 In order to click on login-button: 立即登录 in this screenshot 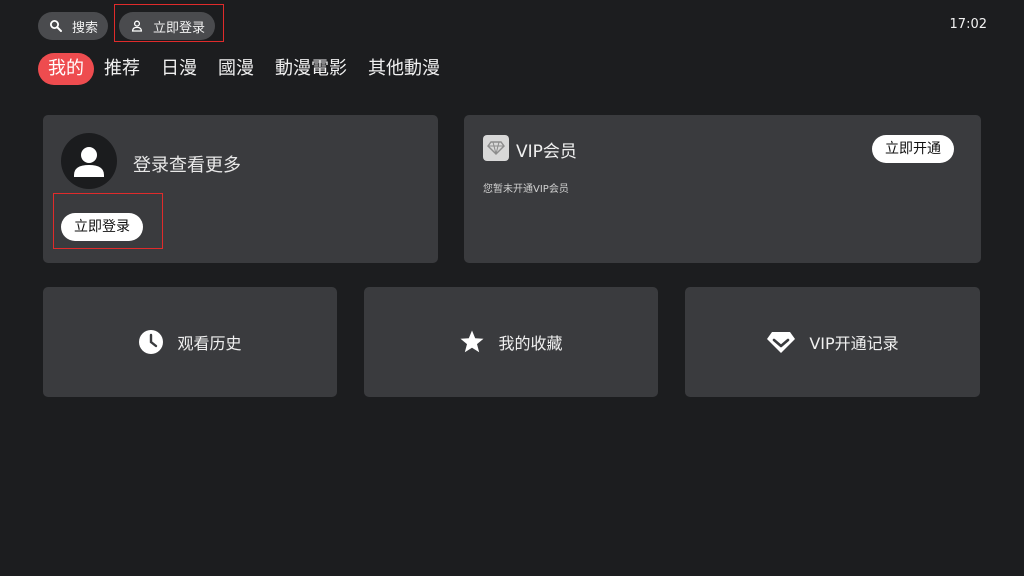, I will do `click(102, 227)`.